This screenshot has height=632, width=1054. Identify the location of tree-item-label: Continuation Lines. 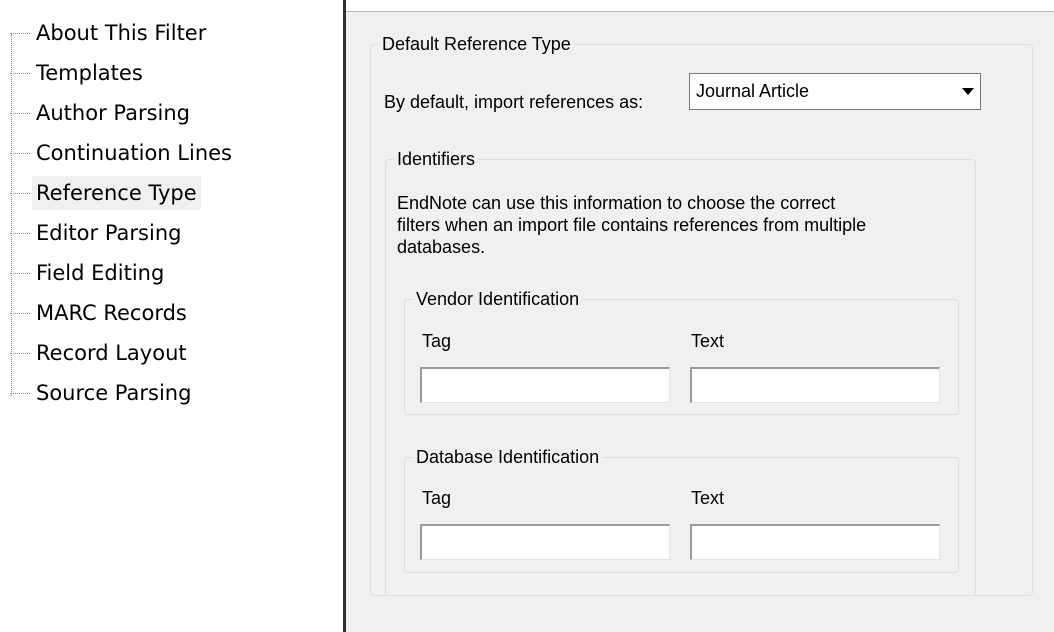
(134, 153).